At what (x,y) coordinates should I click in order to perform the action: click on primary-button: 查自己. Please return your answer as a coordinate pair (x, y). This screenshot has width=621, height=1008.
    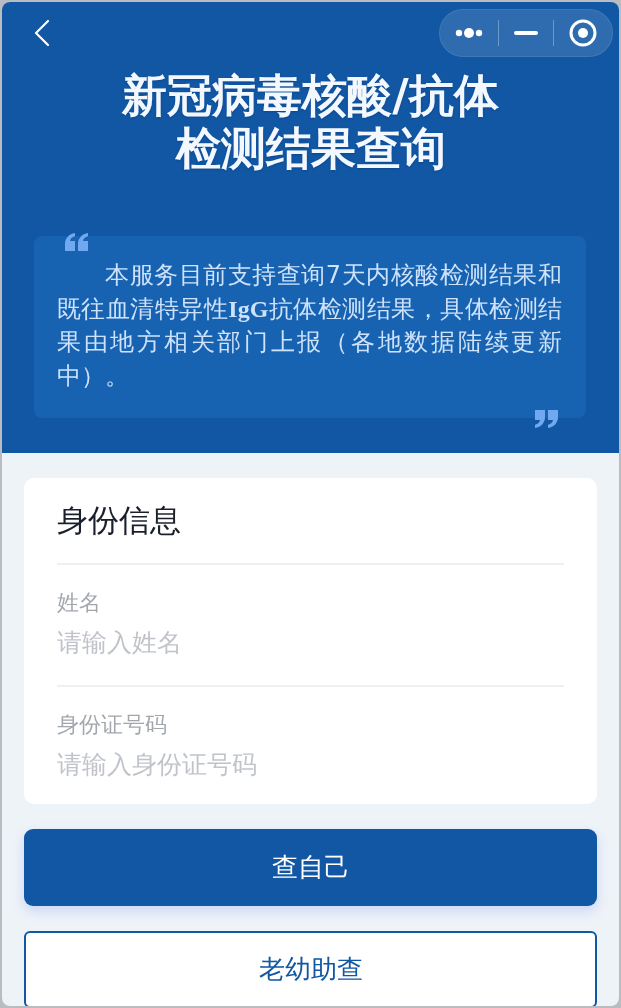
    Looking at the image, I should click on (310, 867).